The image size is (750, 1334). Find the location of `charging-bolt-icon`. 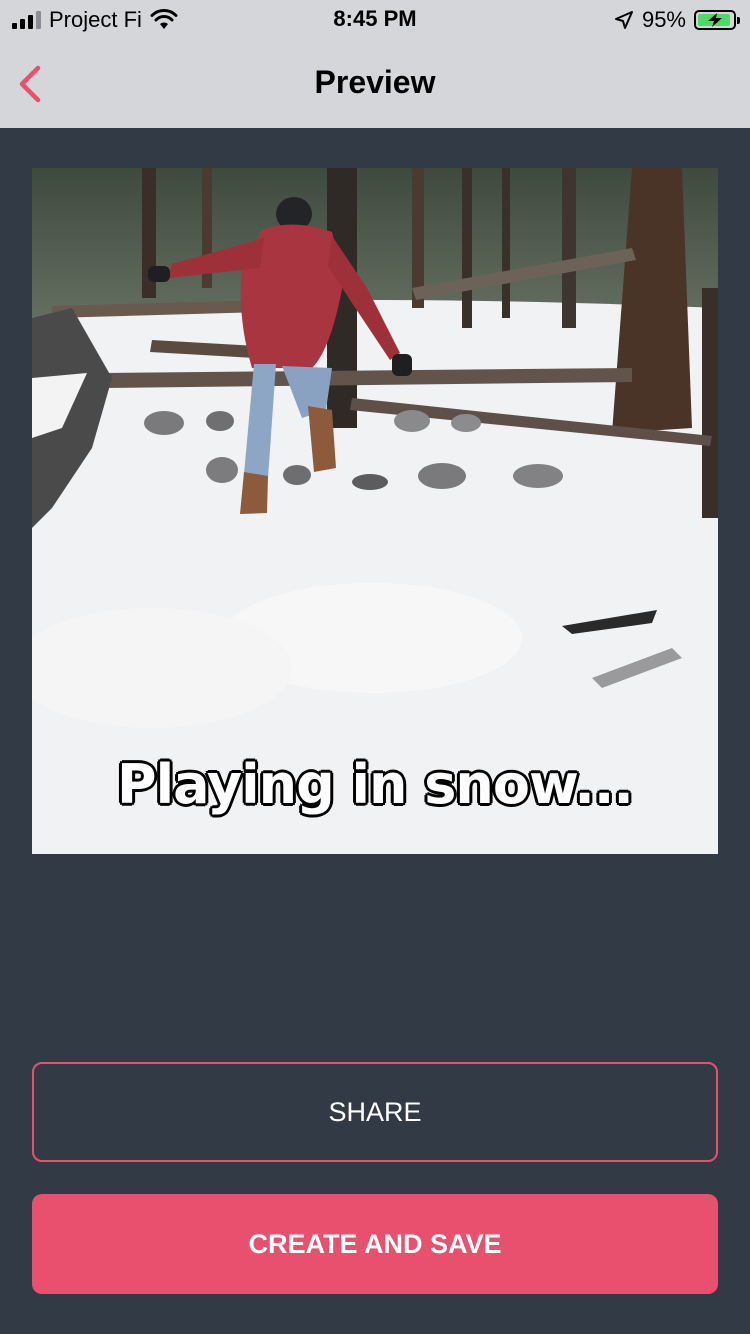

charging-bolt-icon is located at coordinates (715, 20).